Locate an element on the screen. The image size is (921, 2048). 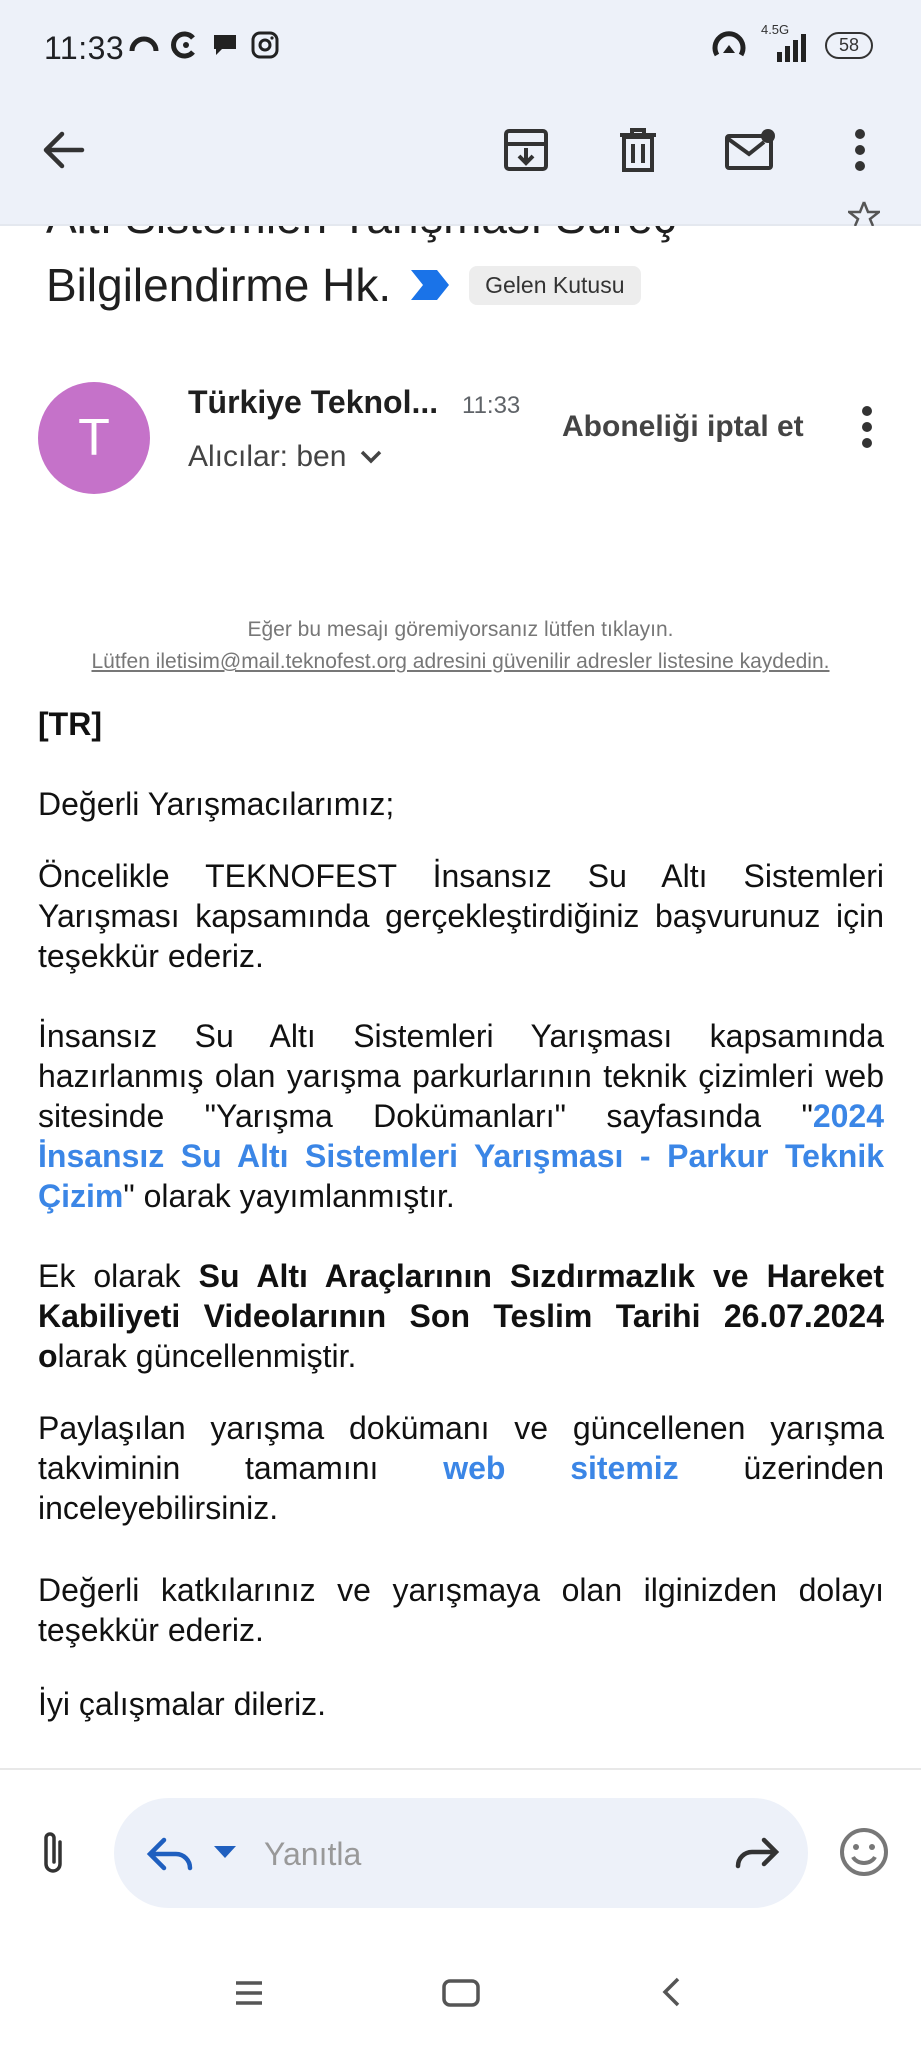
divider is located at coordinates (460, 1769).